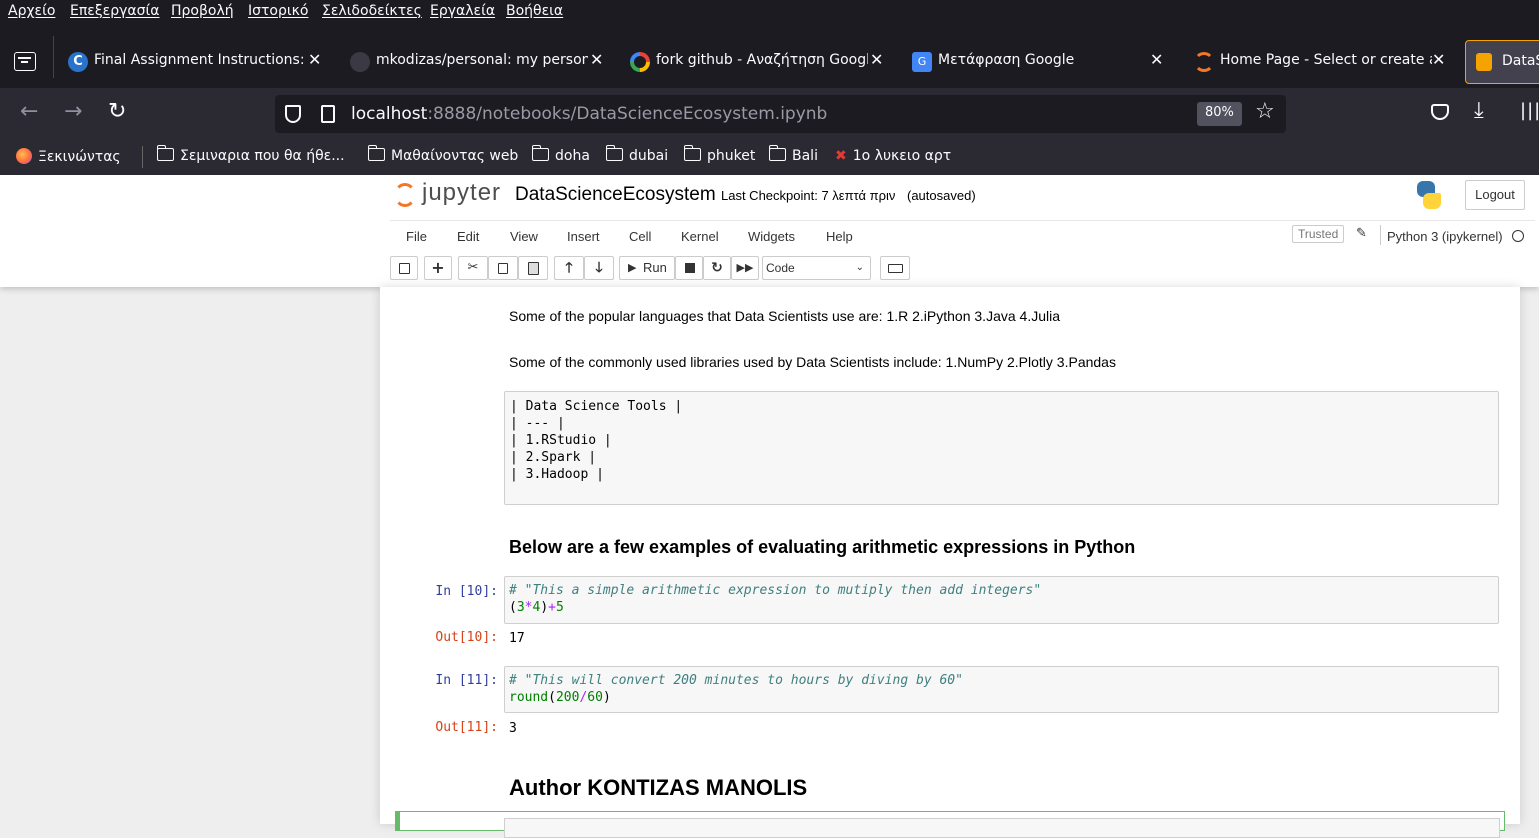  Describe the element at coordinates (941, 195) in the screenshot. I see `autosave-status: (autosaved)` at that location.